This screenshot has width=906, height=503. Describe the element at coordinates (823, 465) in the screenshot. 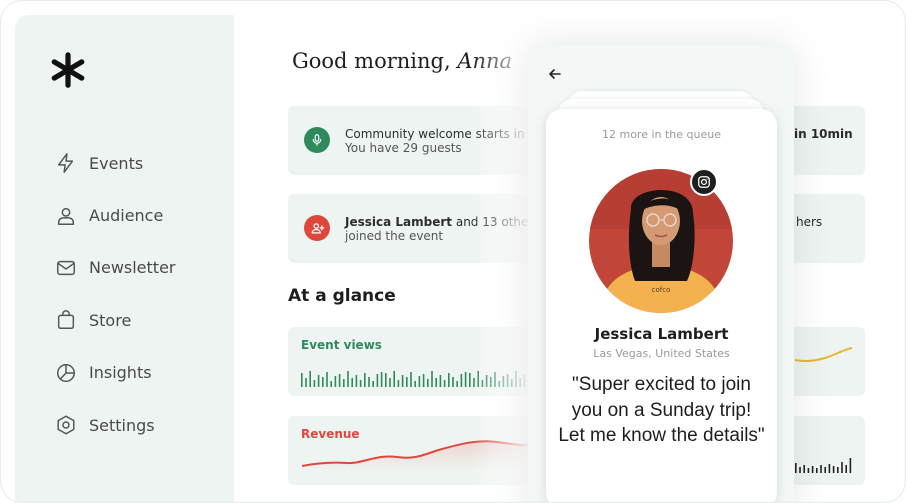

I see `revenue-sparkbars` at that location.